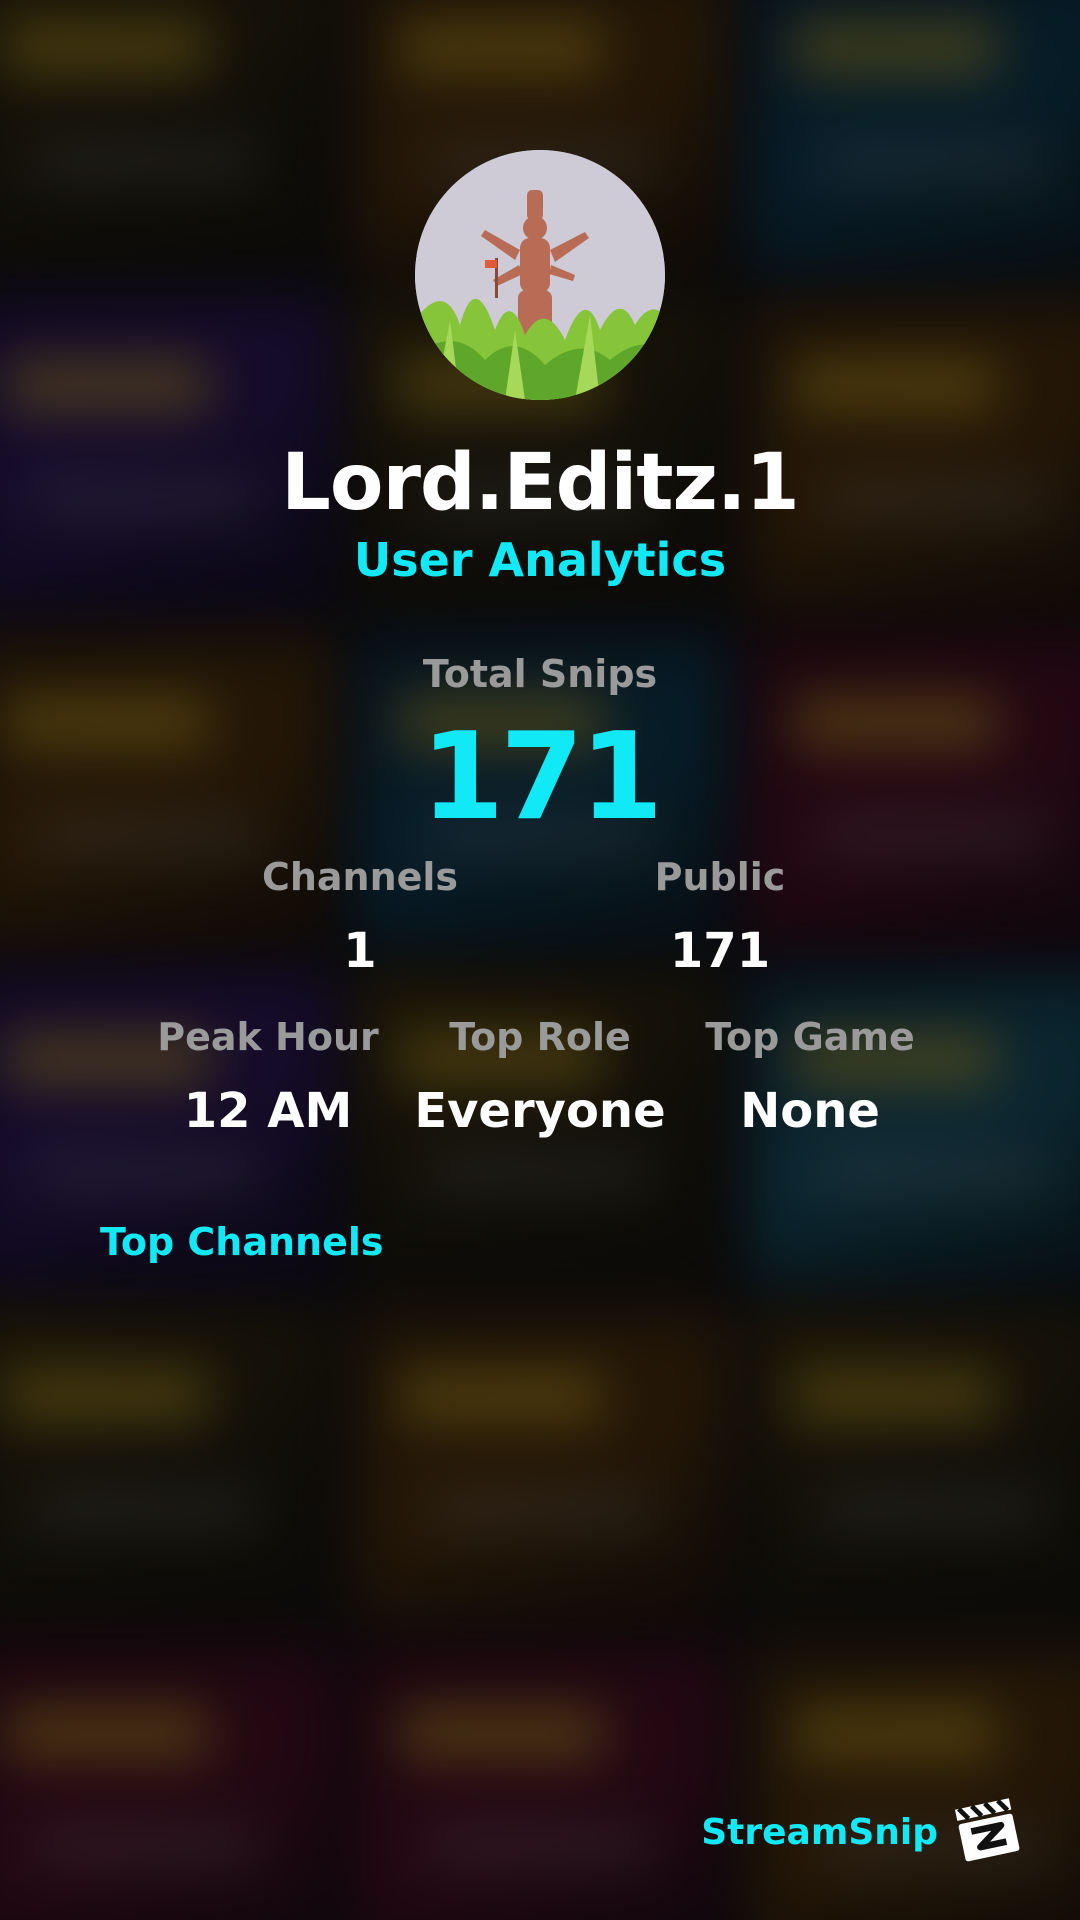 Image resolution: width=1080 pixels, height=1920 pixels. What do you see at coordinates (720, 951) in the screenshot?
I see `stat-value: 171` at bounding box center [720, 951].